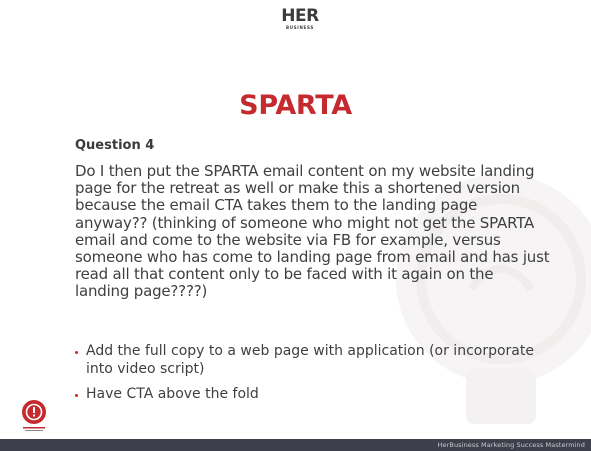 The width and height of the screenshot is (591, 451). Describe the element at coordinates (310, 395) in the screenshot. I see `answer-bullet: Have CTA above the fold` at that location.